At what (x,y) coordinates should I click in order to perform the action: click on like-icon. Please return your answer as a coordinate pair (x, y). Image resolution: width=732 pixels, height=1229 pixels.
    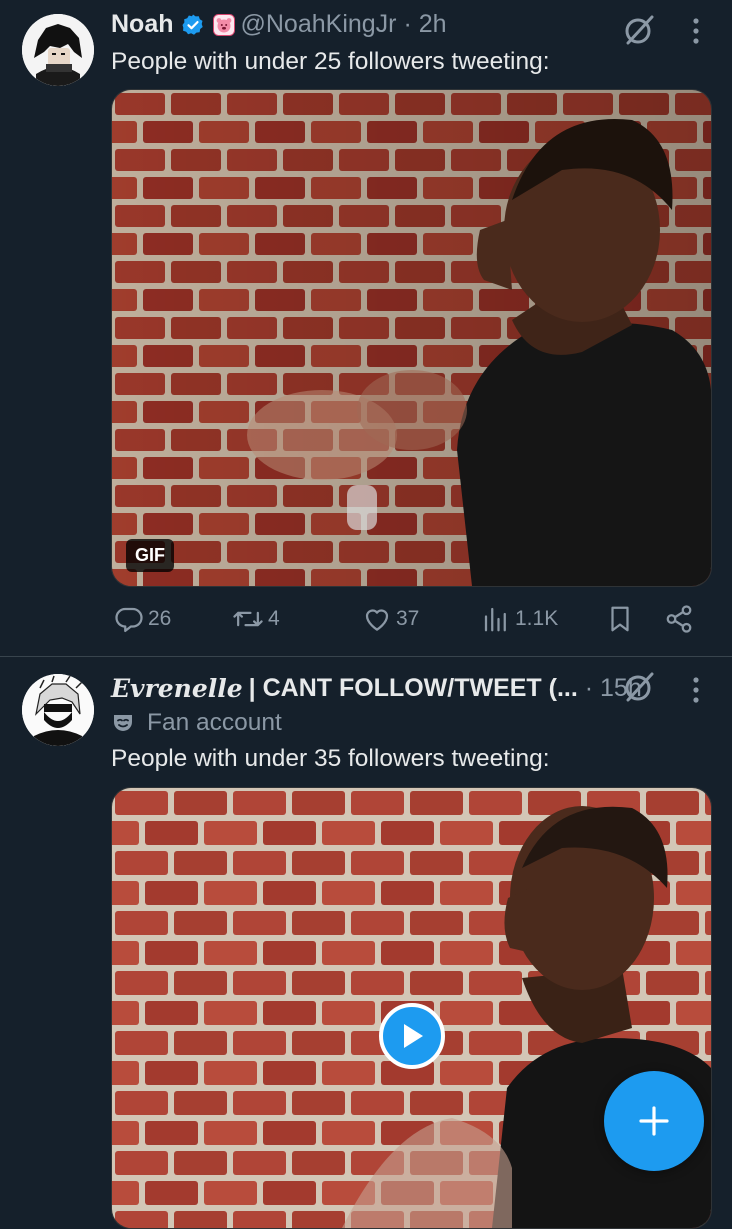
    Looking at the image, I should click on (377, 620).